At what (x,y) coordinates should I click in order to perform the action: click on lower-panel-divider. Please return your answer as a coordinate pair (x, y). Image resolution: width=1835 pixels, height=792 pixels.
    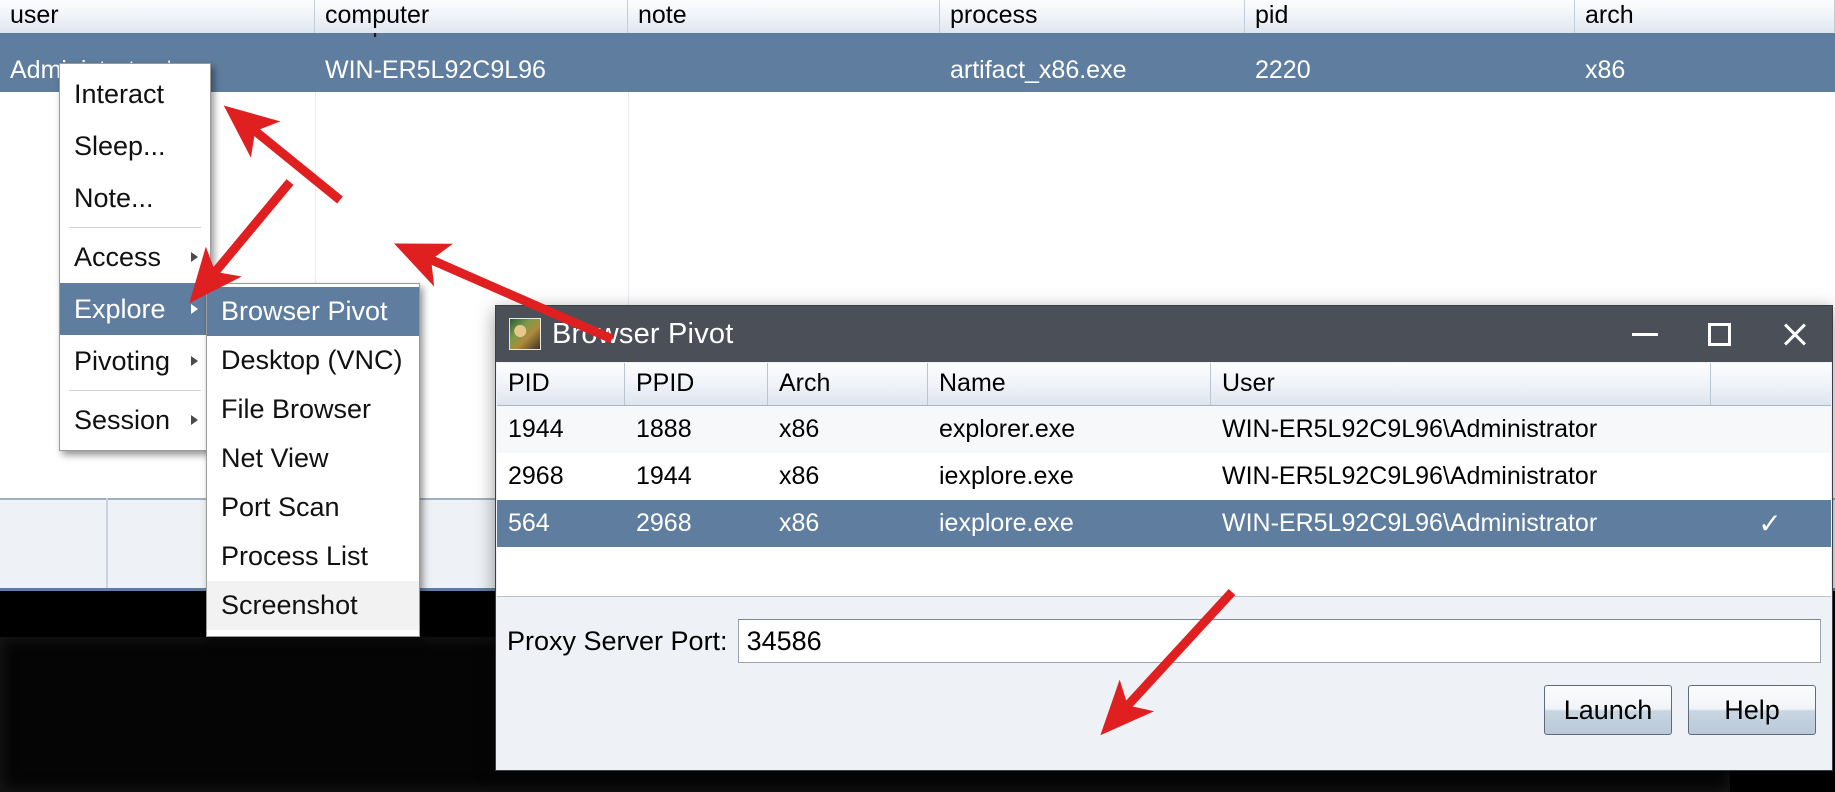
    Looking at the image, I should click on (107, 543).